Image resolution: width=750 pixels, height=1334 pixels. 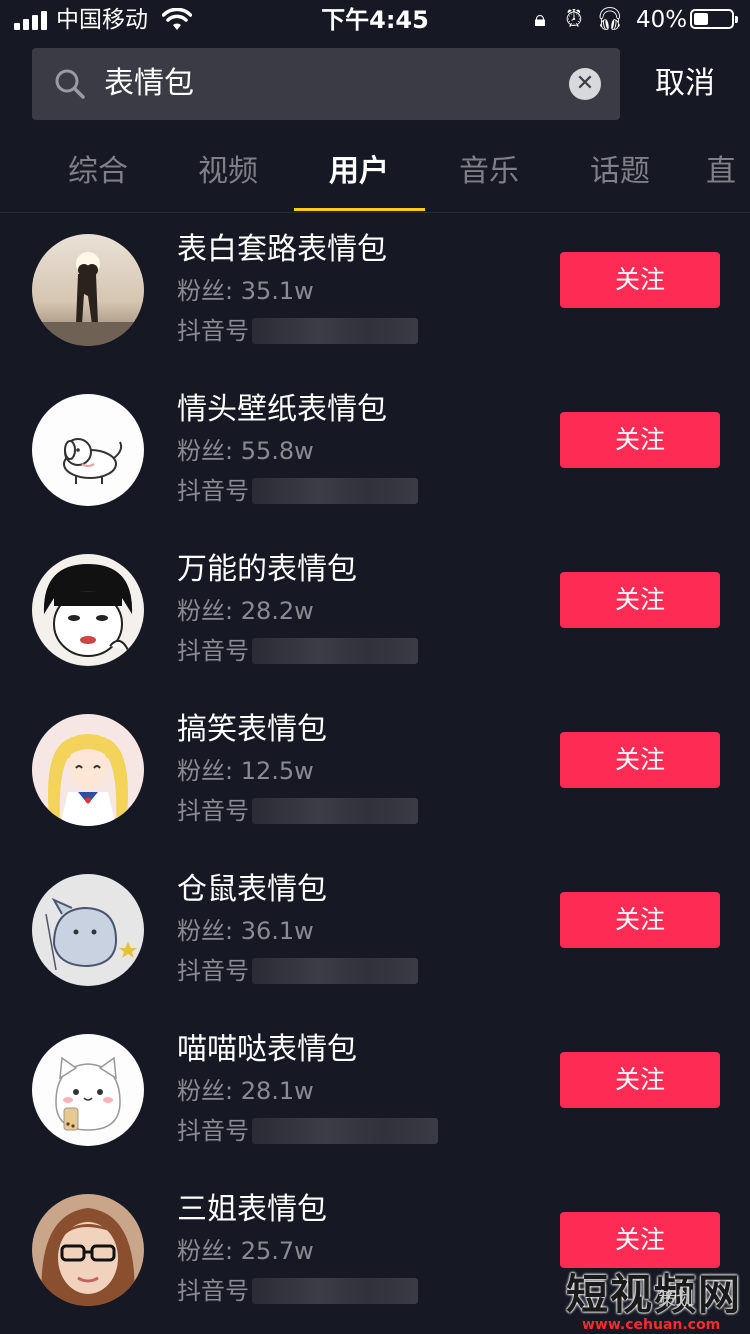 I want to click on fan-count: 粉丝: 35.1w, so click(x=245, y=291).